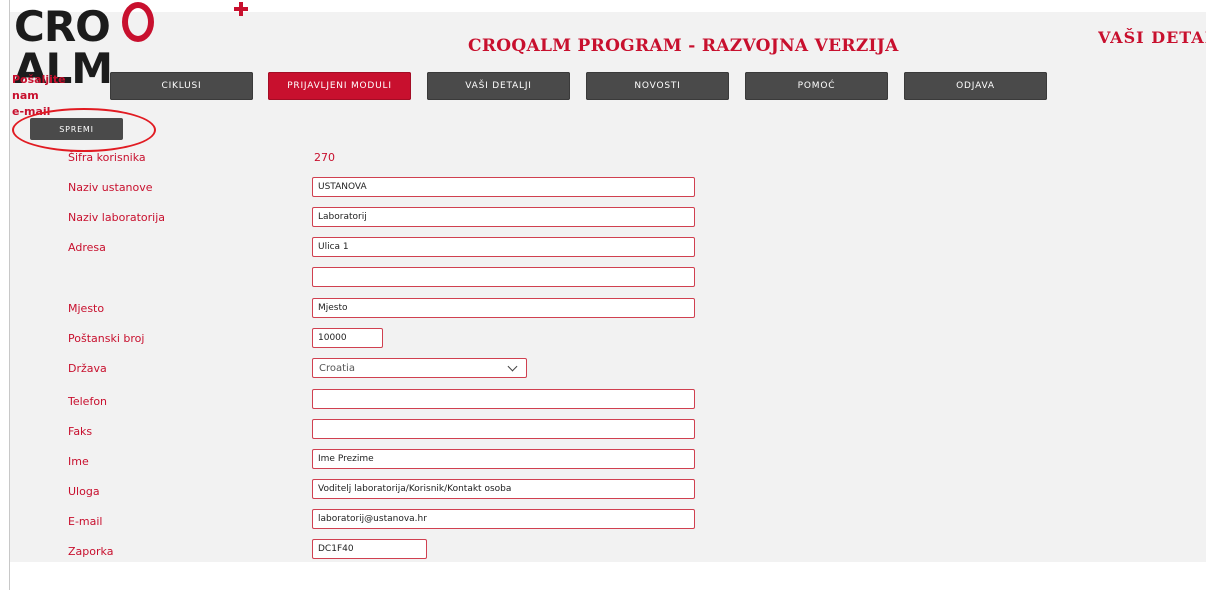 This screenshot has width=1206, height=590. Describe the element at coordinates (975, 86) in the screenshot. I see `nav-odjava-button: Odjava` at that location.